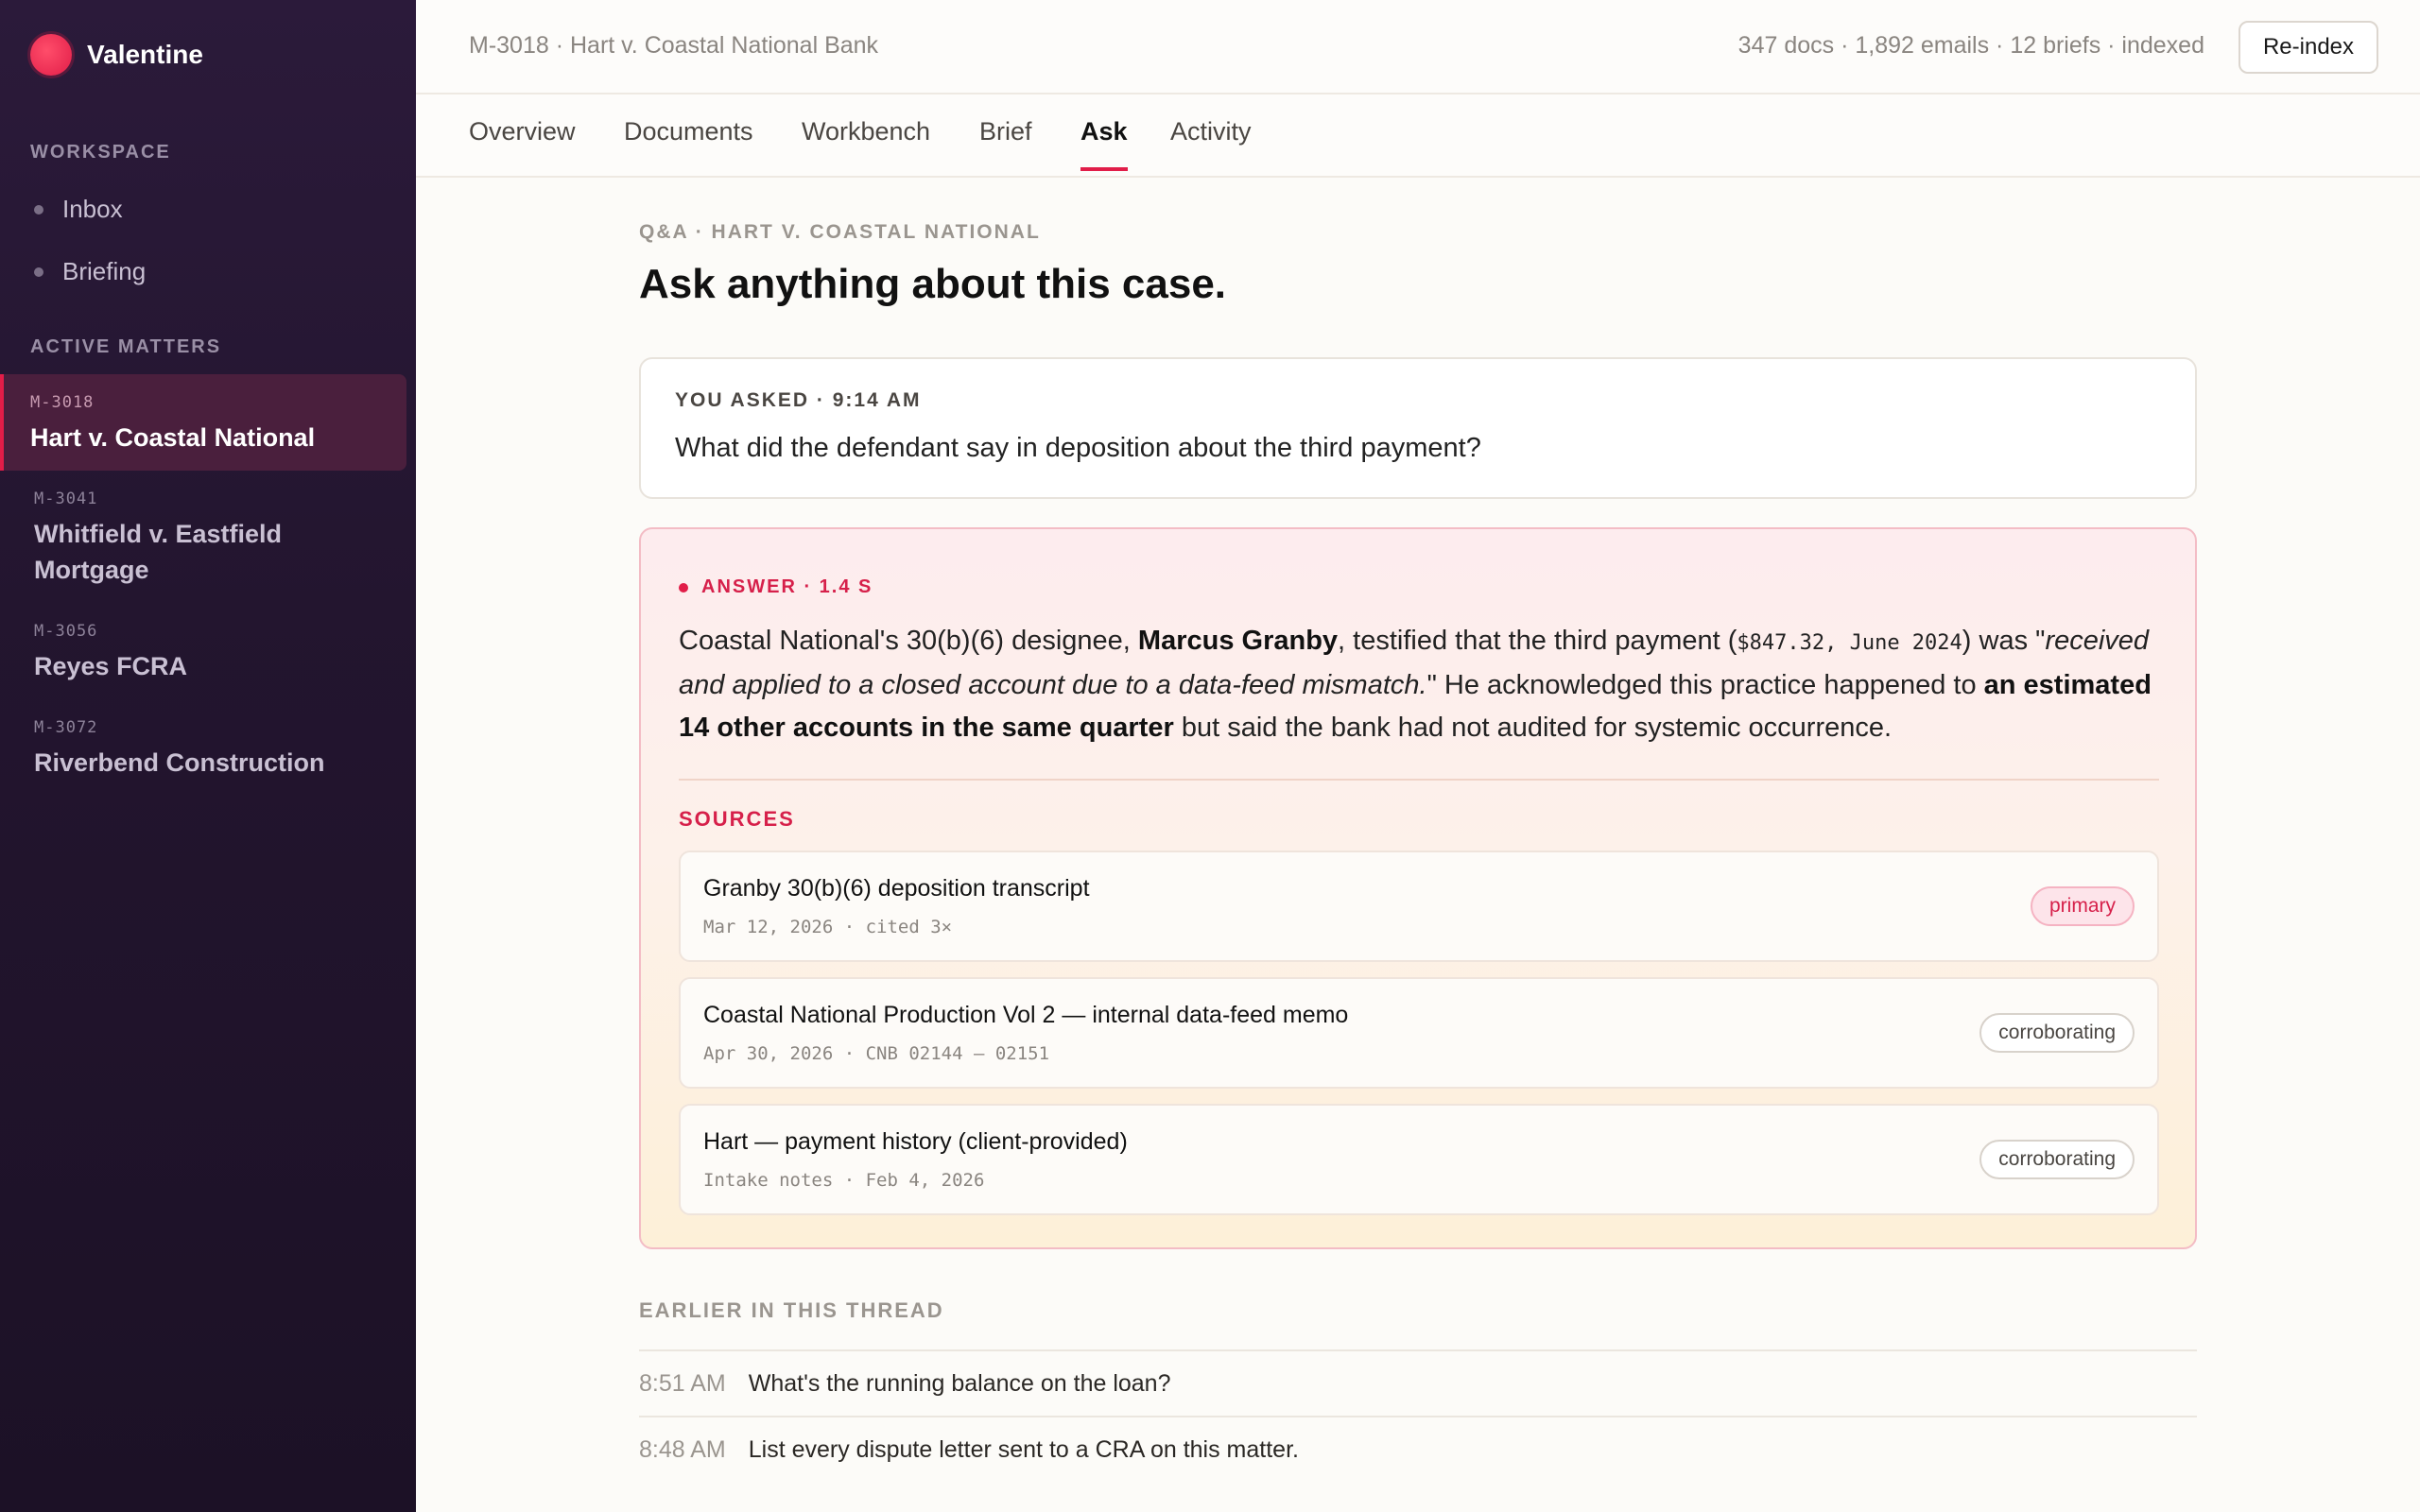  What do you see at coordinates (1850, 643) in the screenshot?
I see `answer-payment: $847.32, June 2024` at bounding box center [1850, 643].